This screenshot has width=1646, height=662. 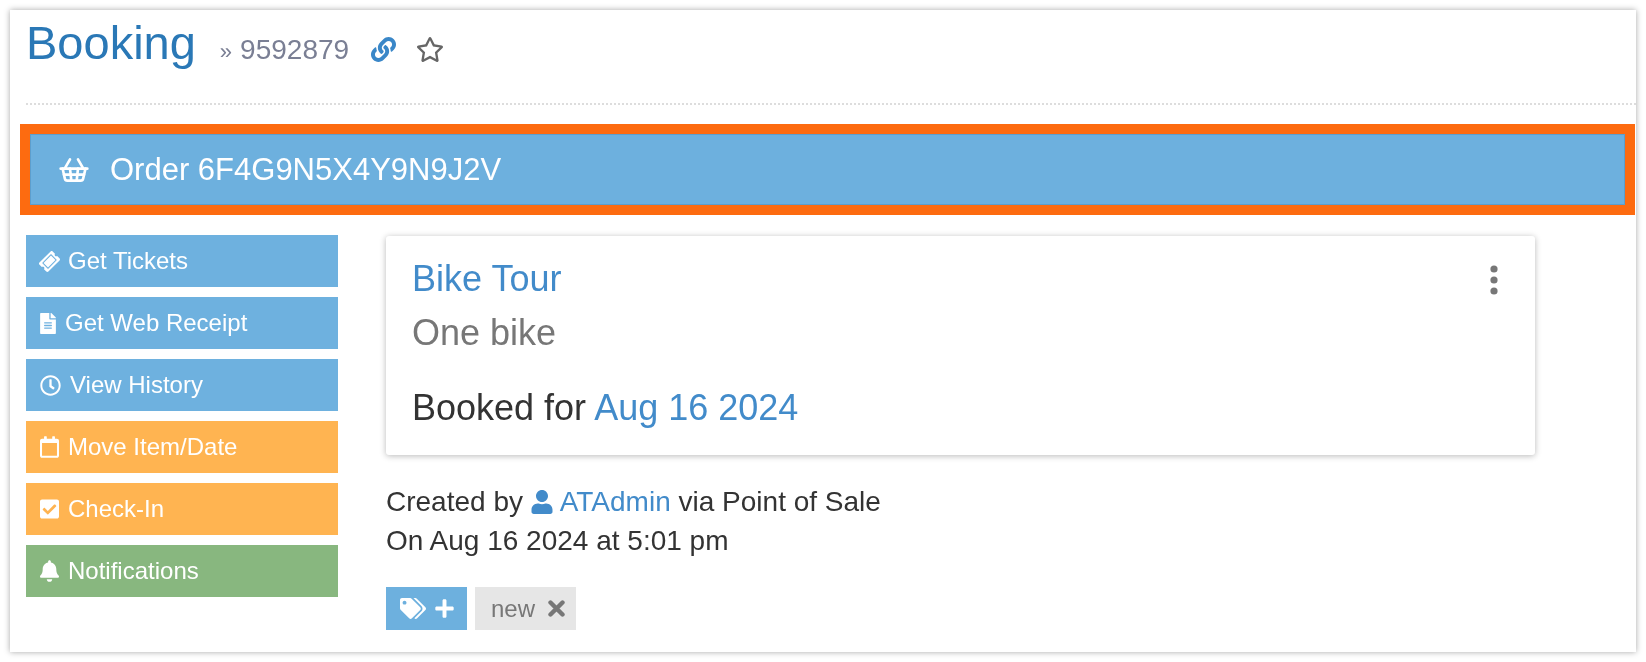 I want to click on action-button: Get Tickets, so click(x=182, y=261).